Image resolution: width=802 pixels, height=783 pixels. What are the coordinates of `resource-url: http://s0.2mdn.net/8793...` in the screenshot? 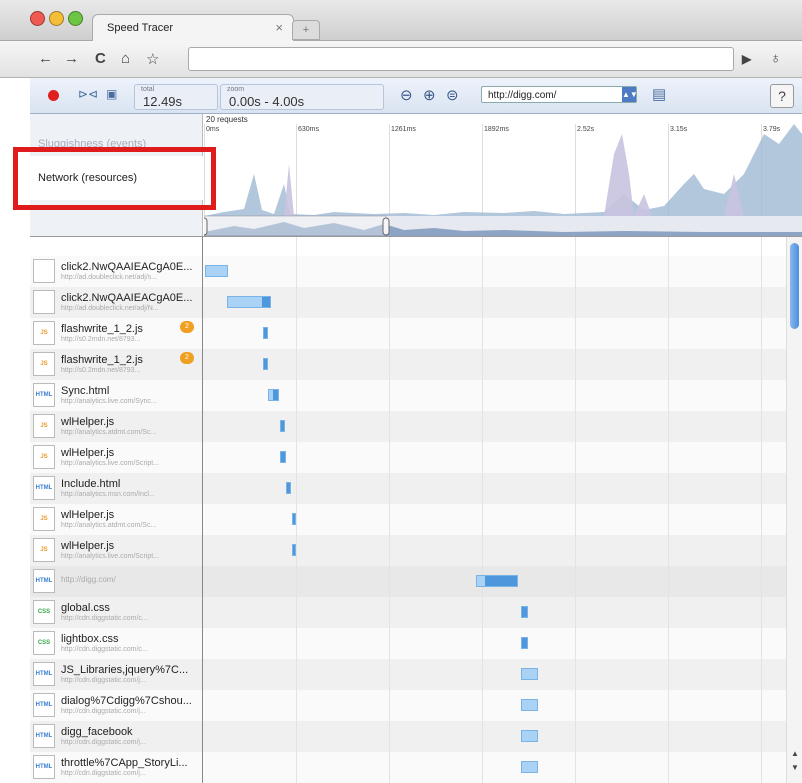 It's located at (101, 339).